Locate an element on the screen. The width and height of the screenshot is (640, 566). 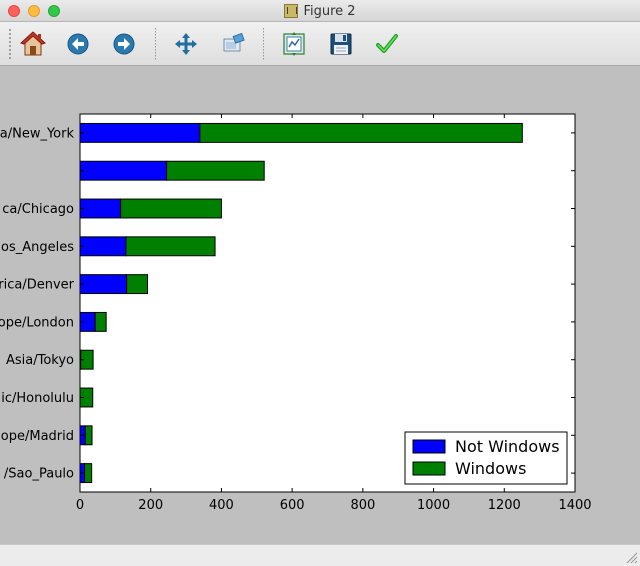
floppy-disk-icon is located at coordinates (341, 44).